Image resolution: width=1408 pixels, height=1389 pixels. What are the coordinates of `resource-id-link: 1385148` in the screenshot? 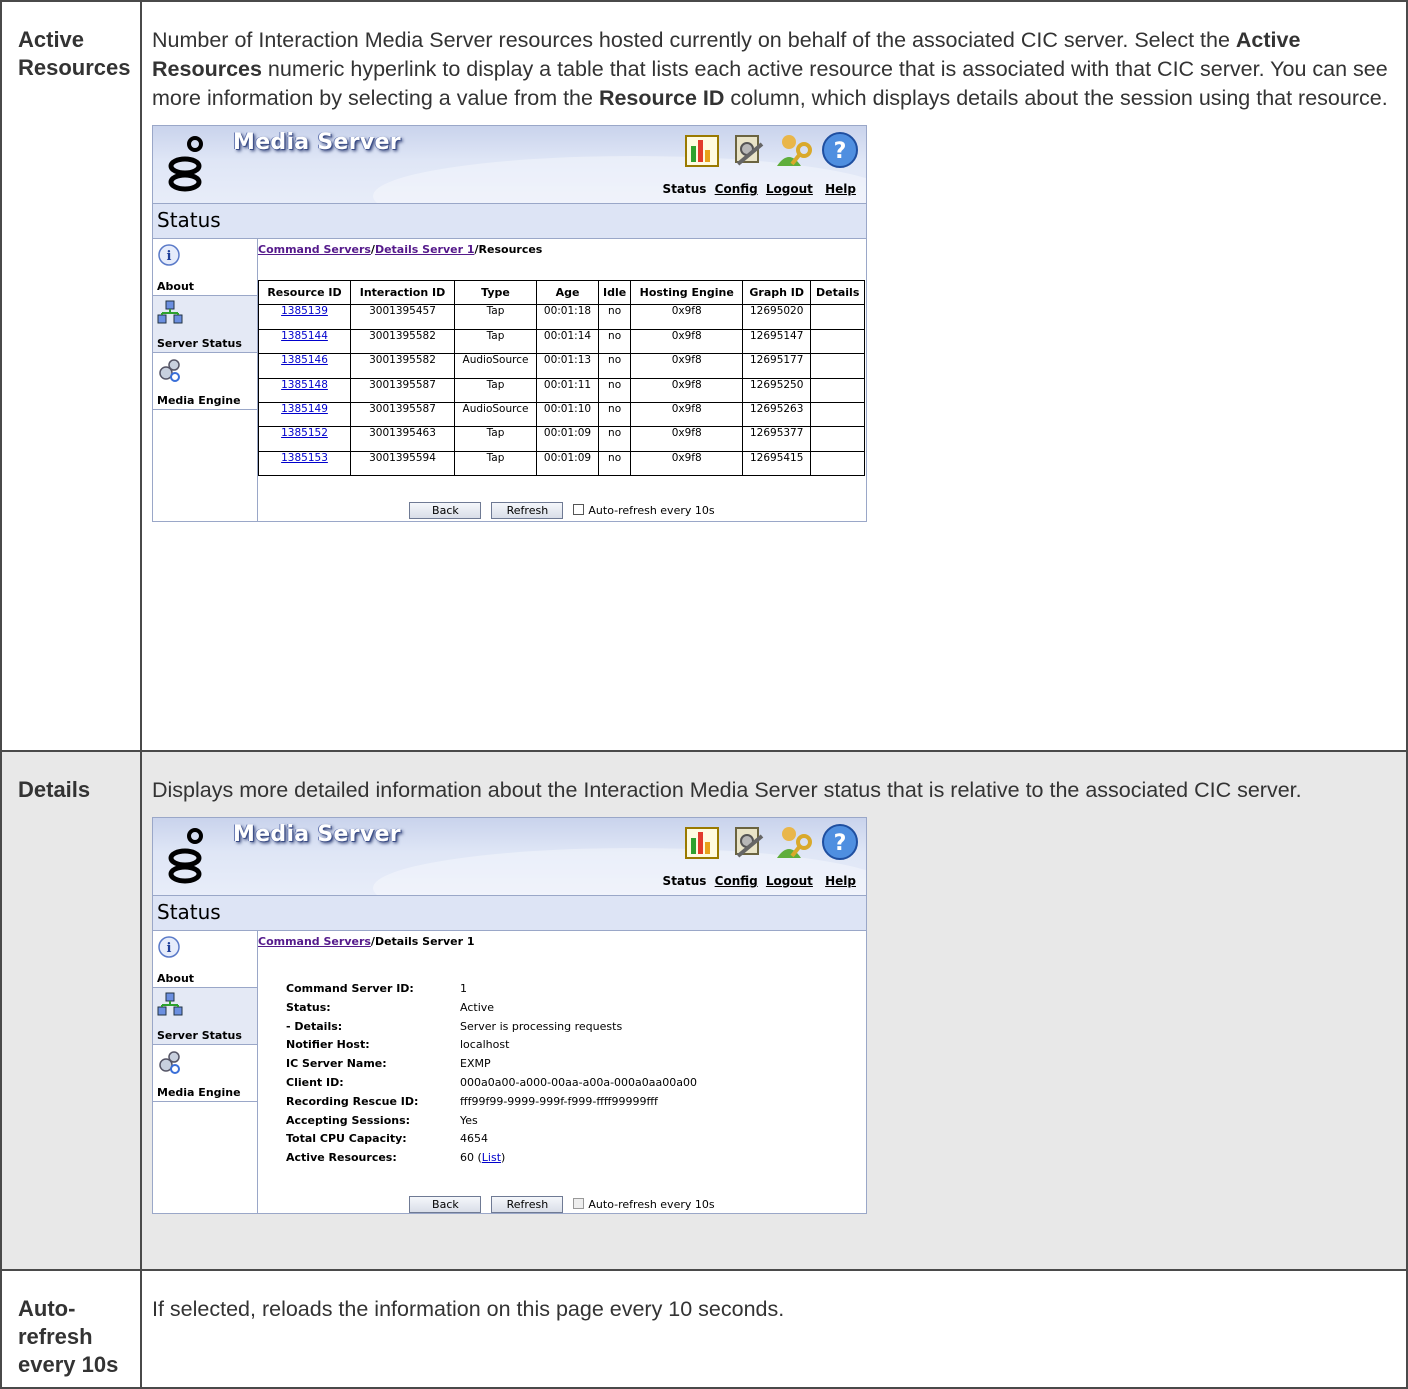 It's located at (304, 390).